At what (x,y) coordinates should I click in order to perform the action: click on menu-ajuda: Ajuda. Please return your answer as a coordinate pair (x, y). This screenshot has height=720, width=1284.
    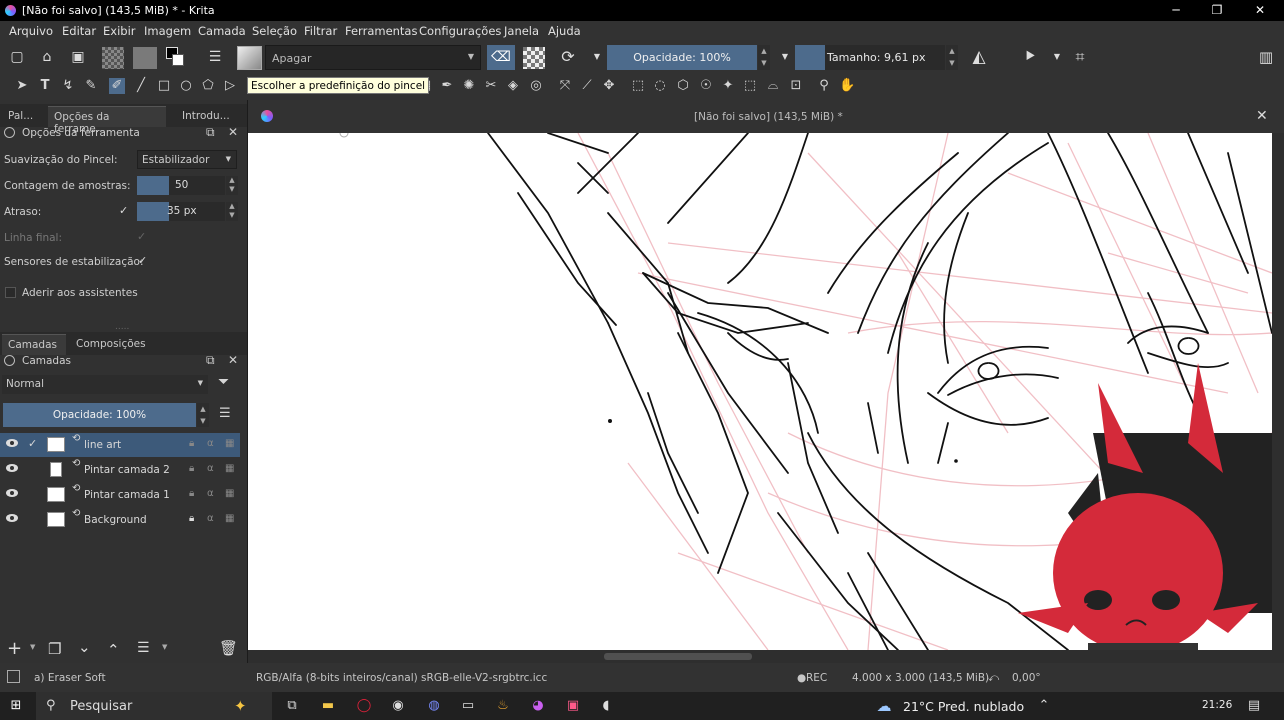
    Looking at the image, I should click on (564, 31).